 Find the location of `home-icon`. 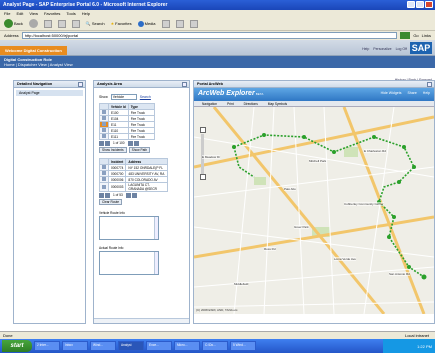

home-icon is located at coordinates (75, 23).